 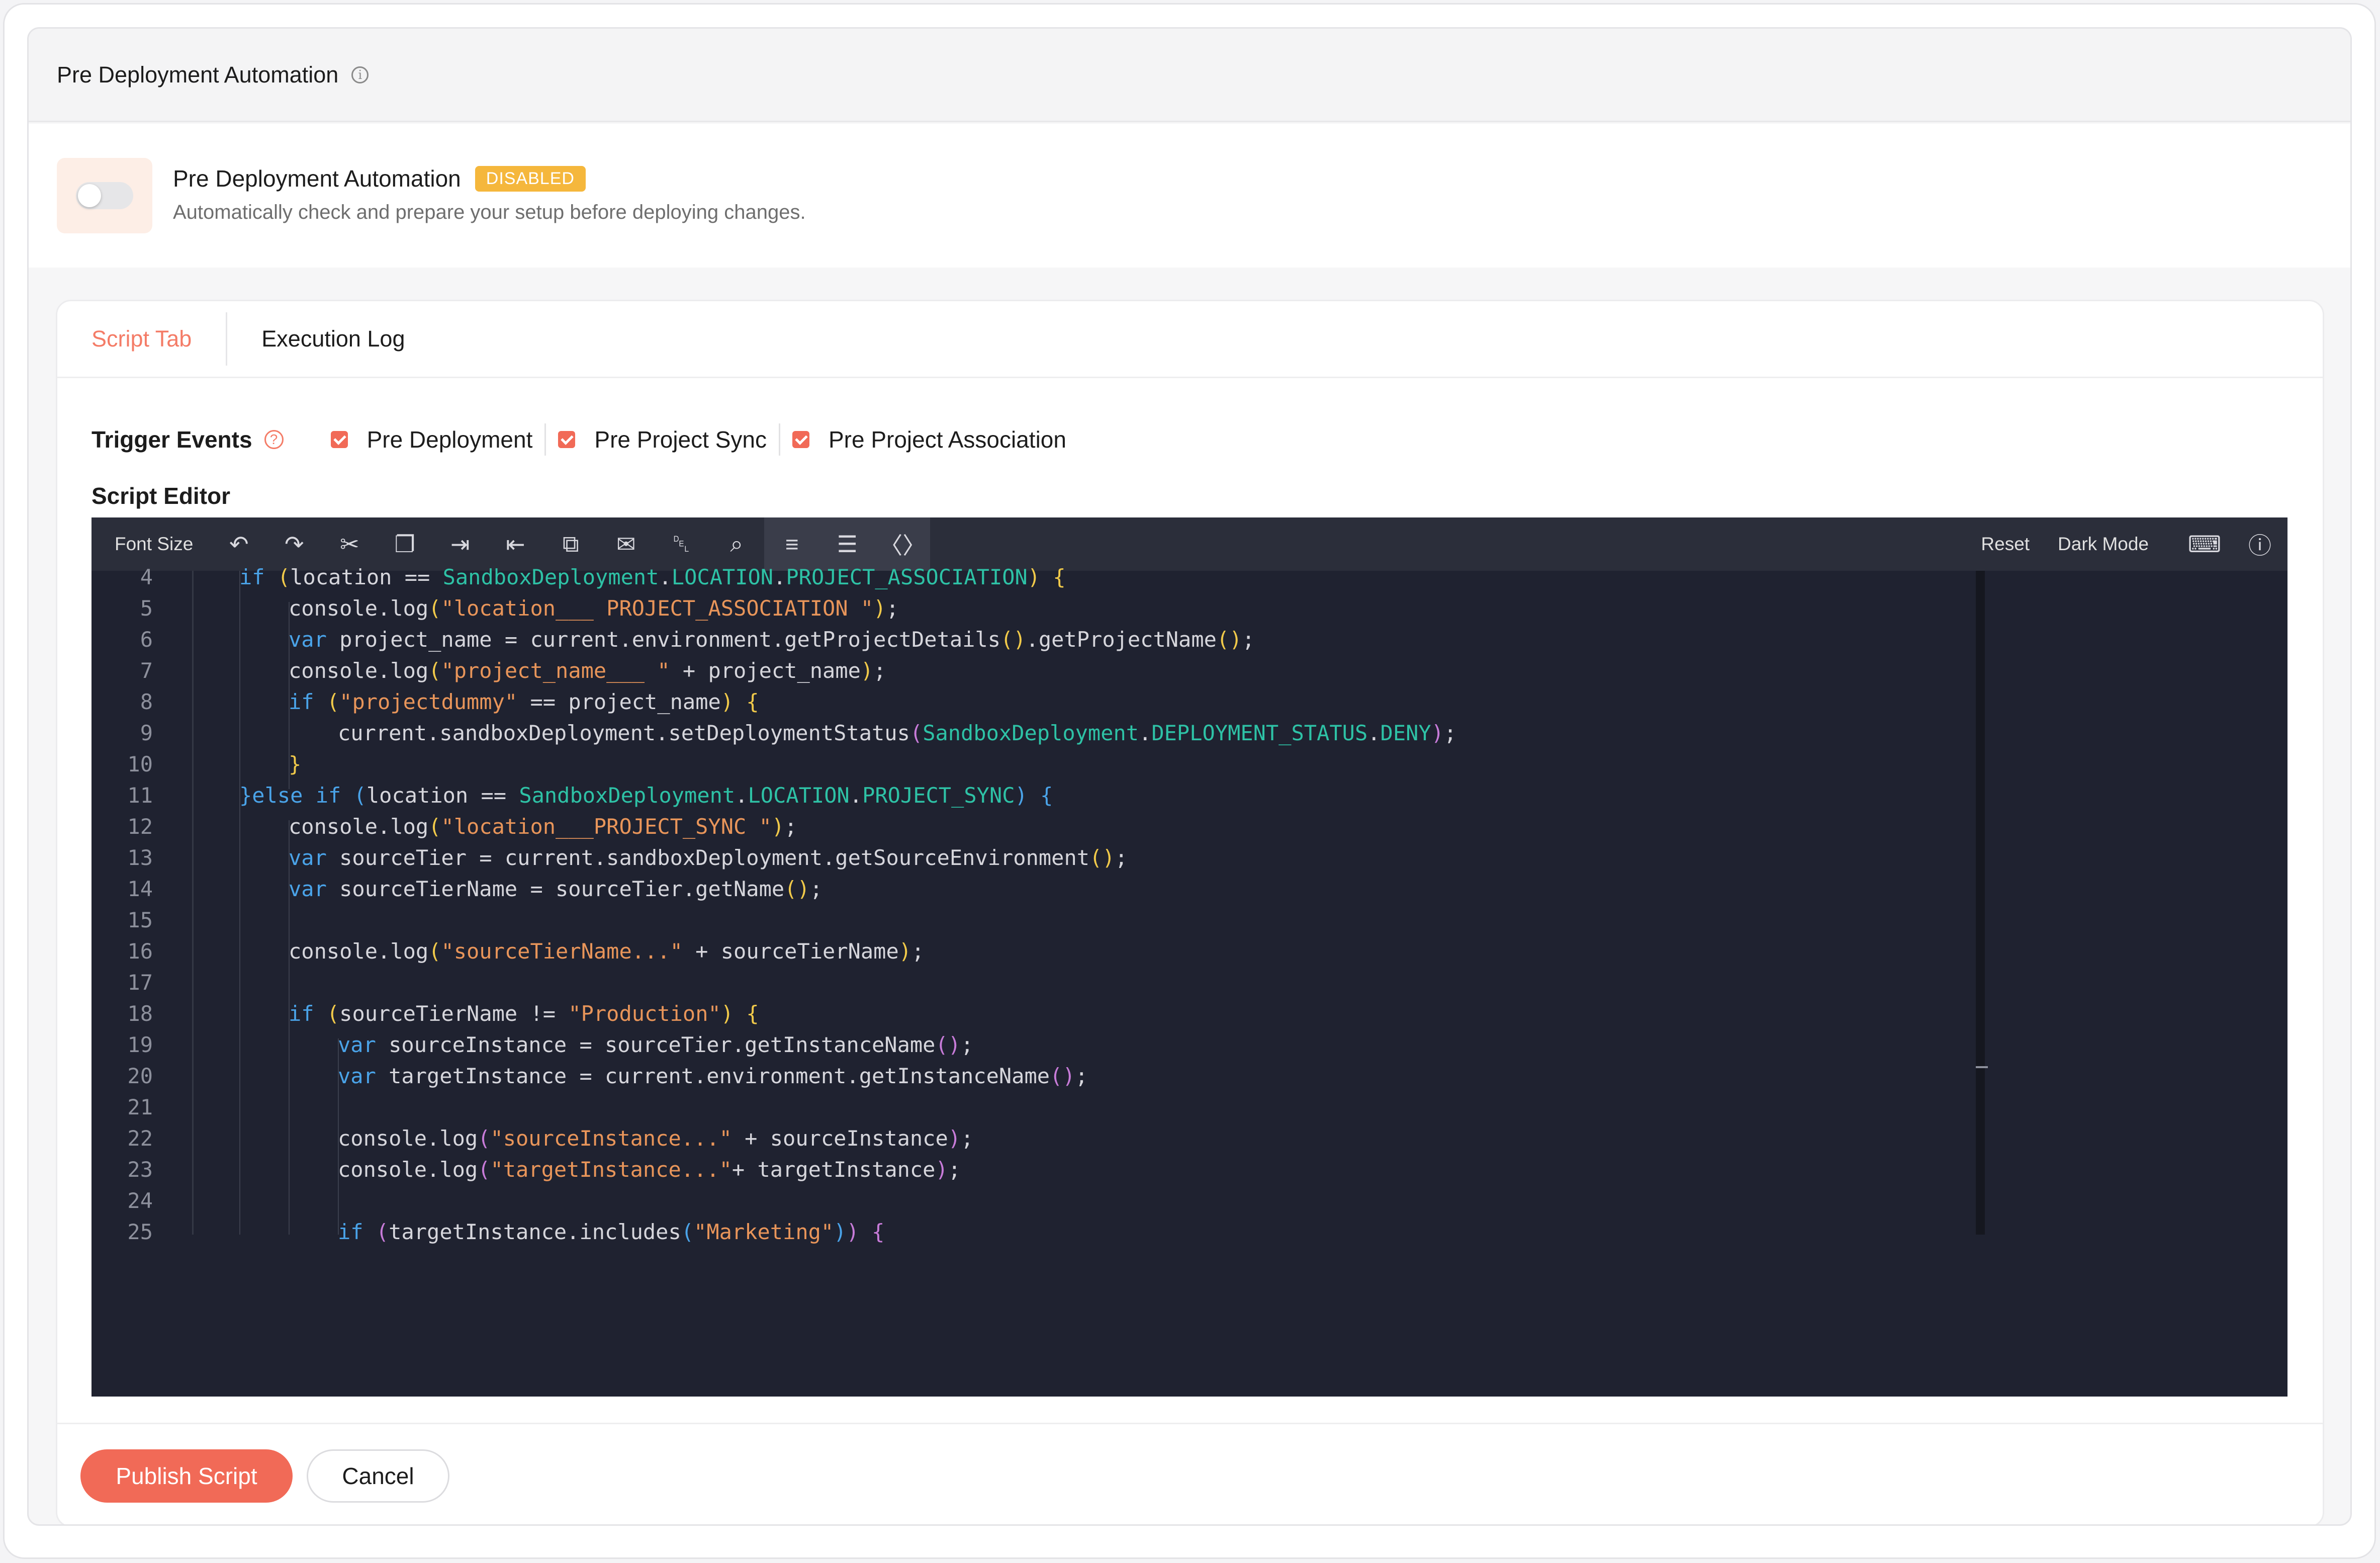 What do you see at coordinates (378, 1476) in the screenshot?
I see `cancel-button: Cancel` at bounding box center [378, 1476].